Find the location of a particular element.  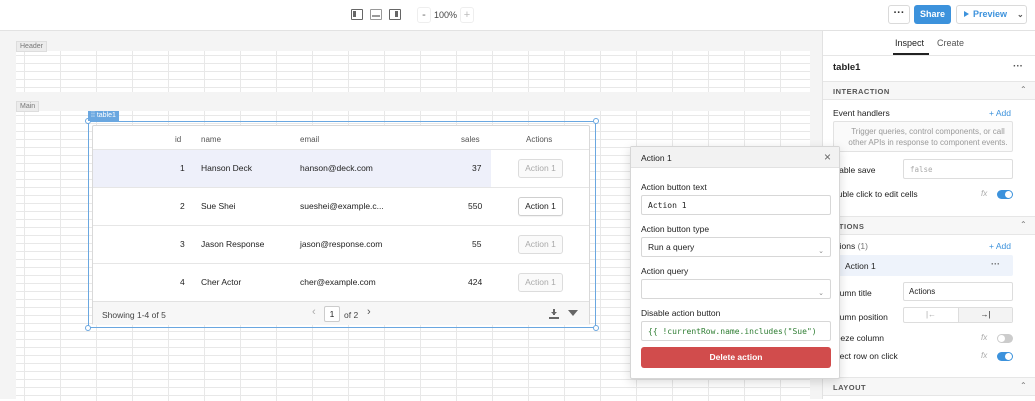

actions-section-header: CTIONS ⌃ is located at coordinates (929, 225).